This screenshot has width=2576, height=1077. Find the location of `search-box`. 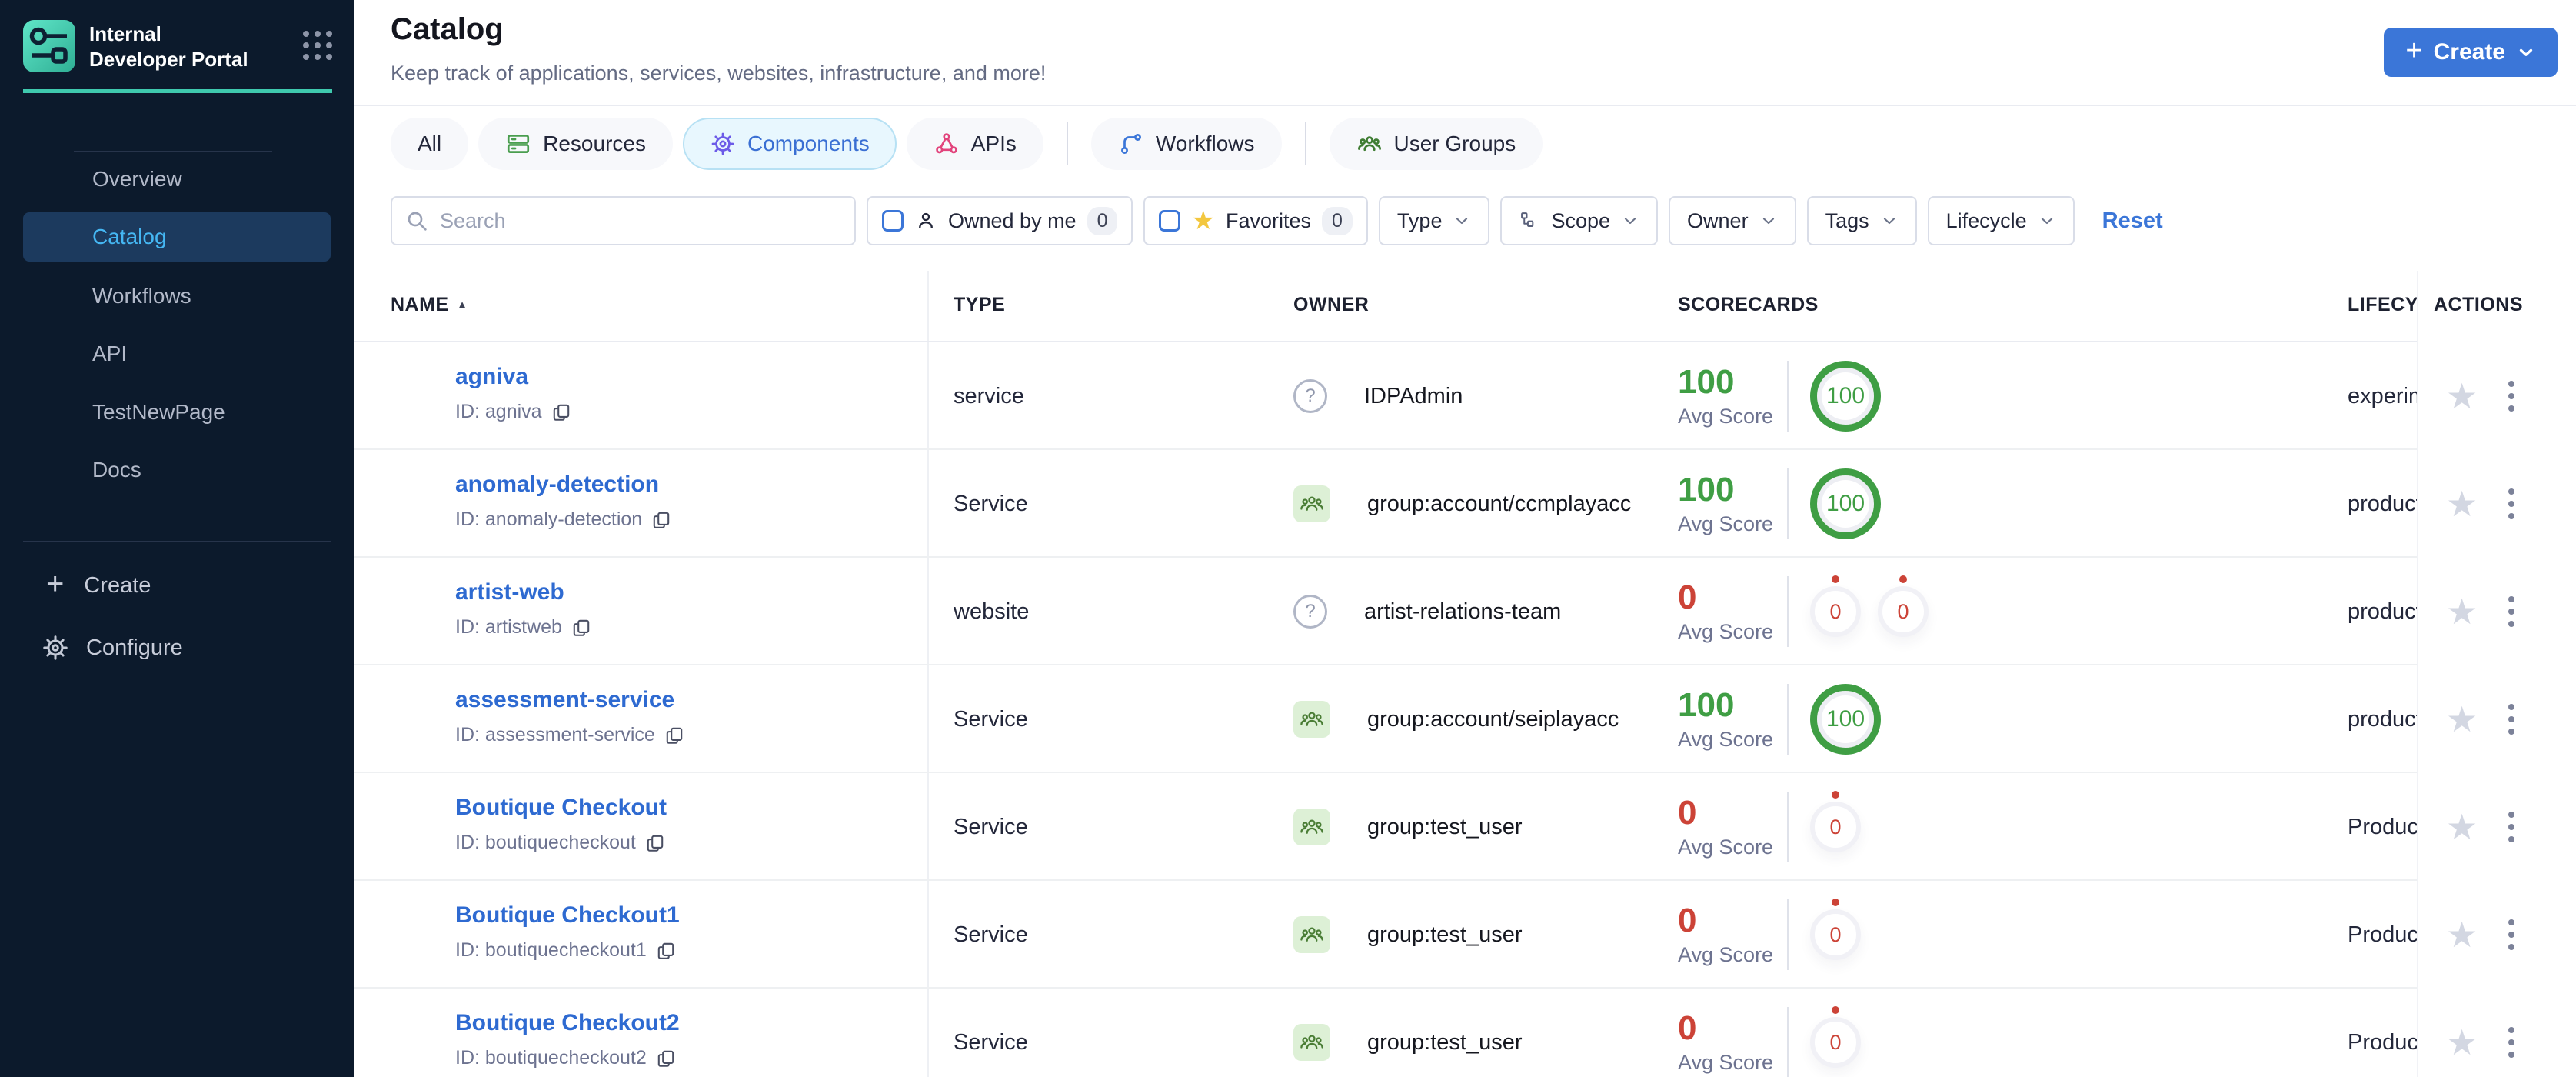

search-box is located at coordinates (623, 220).